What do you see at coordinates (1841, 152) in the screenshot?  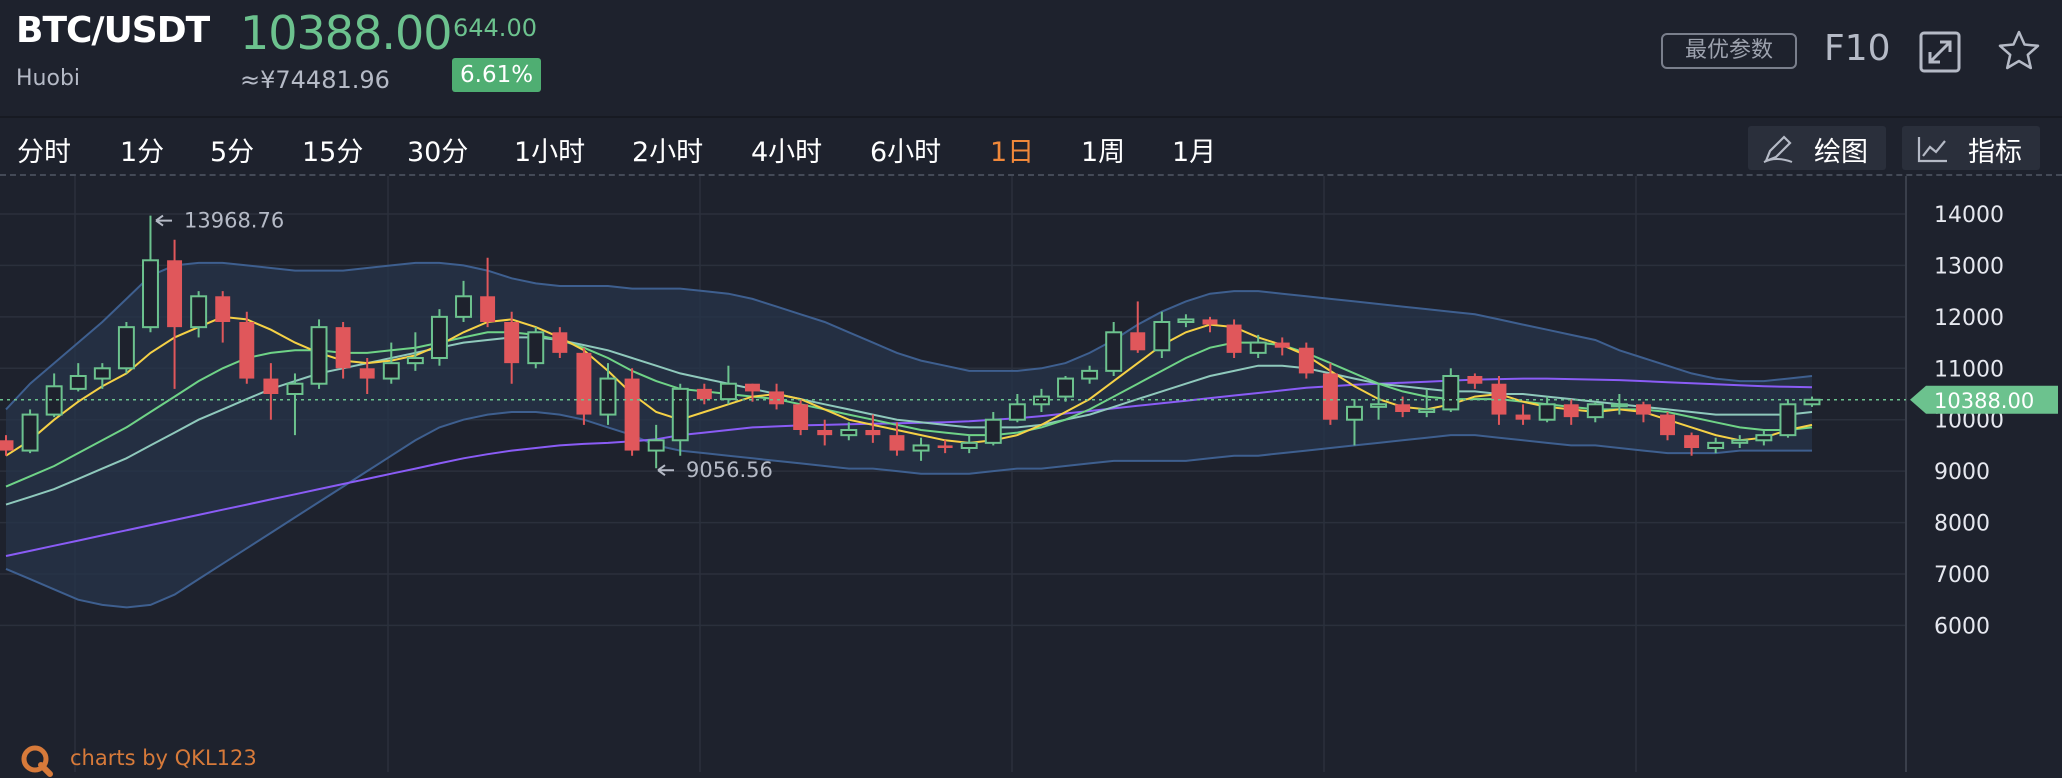 I see `draw-label: 绘图` at bounding box center [1841, 152].